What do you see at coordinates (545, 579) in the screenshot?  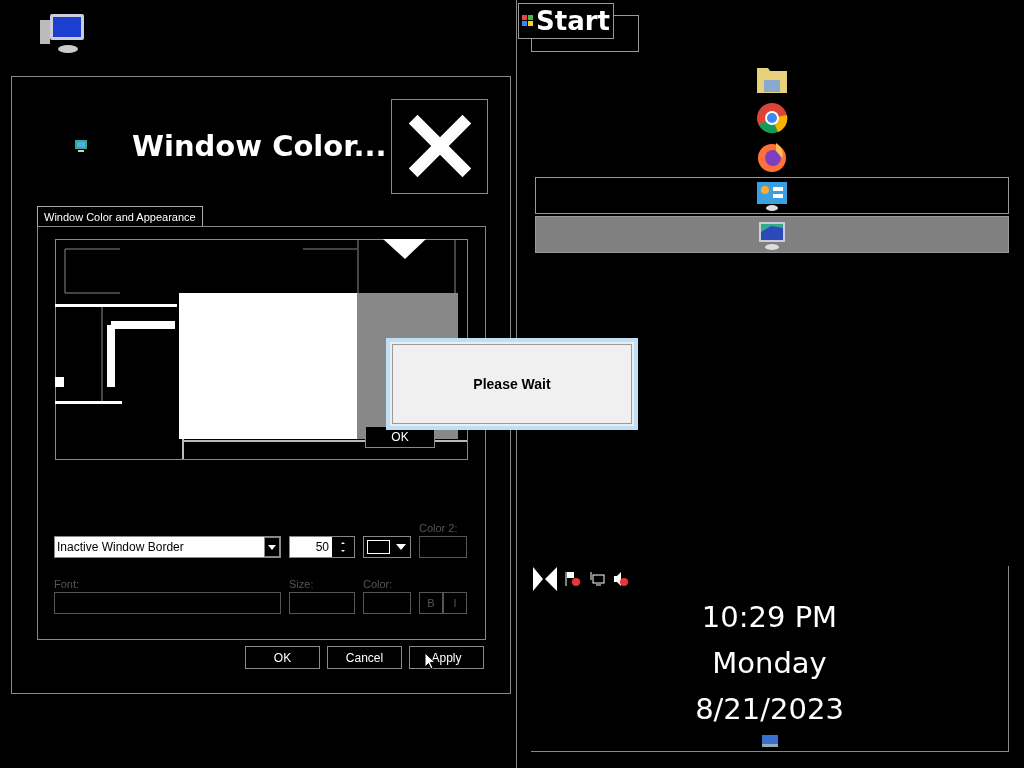 I see `chevron-icon` at bounding box center [545, 579].